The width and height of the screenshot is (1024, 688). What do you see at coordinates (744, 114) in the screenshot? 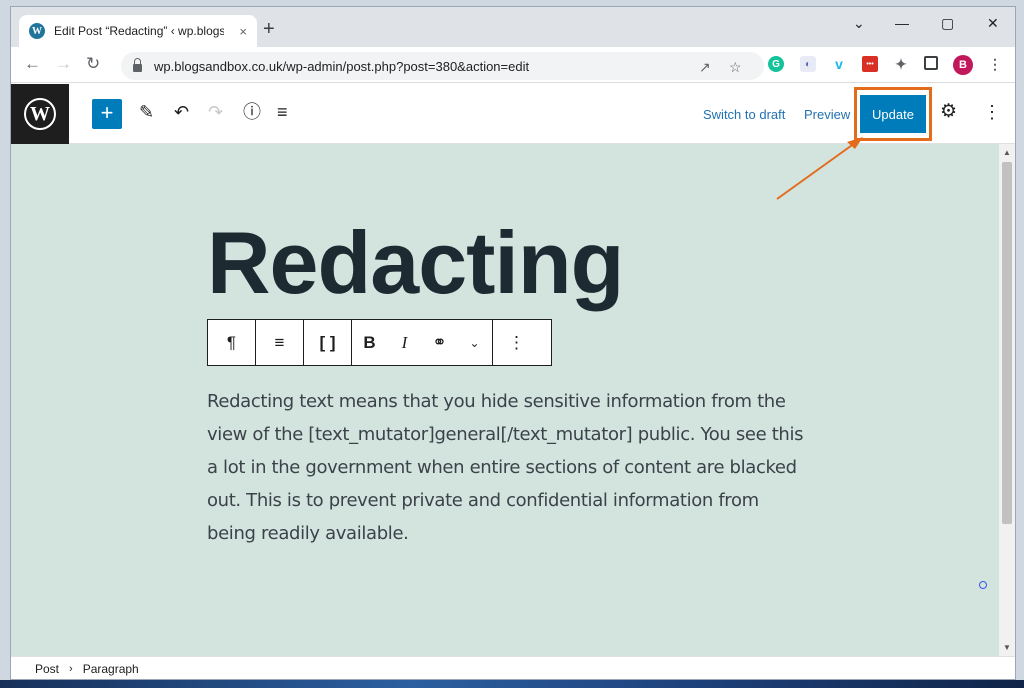
I see `switch-to-draft-button: Switch to draft` at bounding box center [744, 114].